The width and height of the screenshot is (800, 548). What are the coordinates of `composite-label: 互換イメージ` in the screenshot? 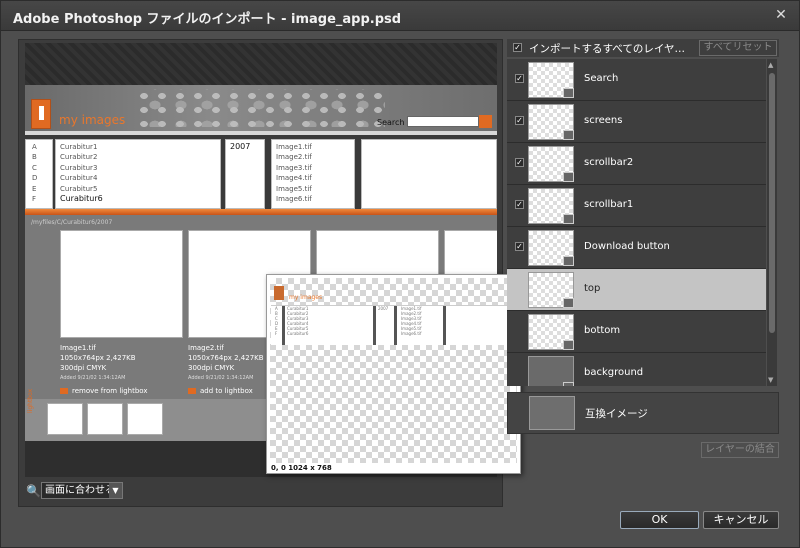 It's located at (616, 414).